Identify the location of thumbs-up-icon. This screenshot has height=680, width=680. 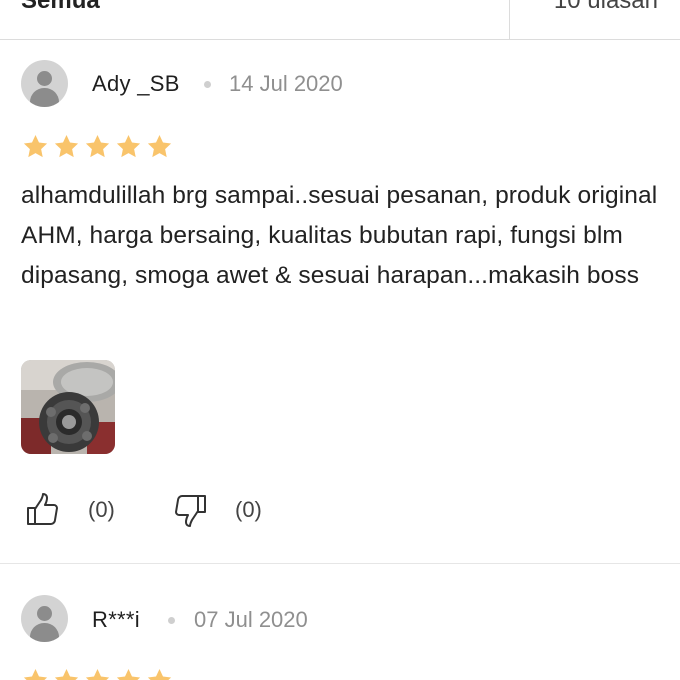
(42, 509).